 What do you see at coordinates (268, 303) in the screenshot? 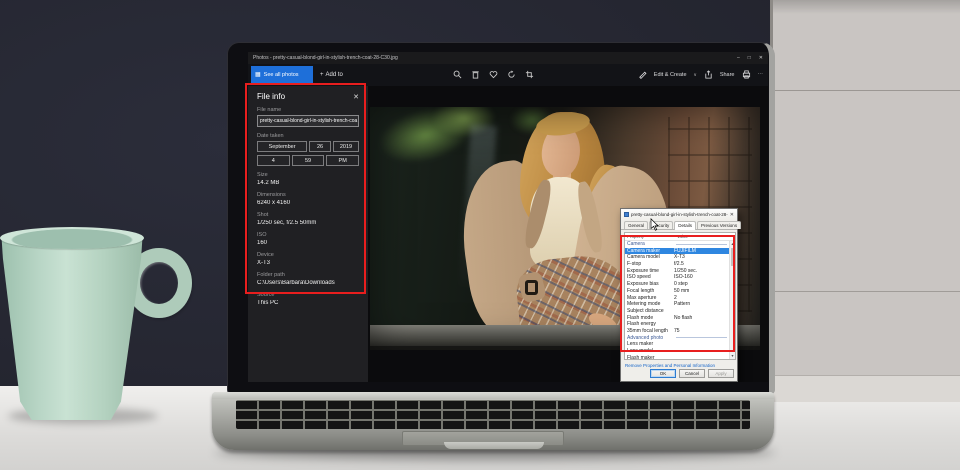
I see `field-value: This PC` at bounding box center [268, 303].